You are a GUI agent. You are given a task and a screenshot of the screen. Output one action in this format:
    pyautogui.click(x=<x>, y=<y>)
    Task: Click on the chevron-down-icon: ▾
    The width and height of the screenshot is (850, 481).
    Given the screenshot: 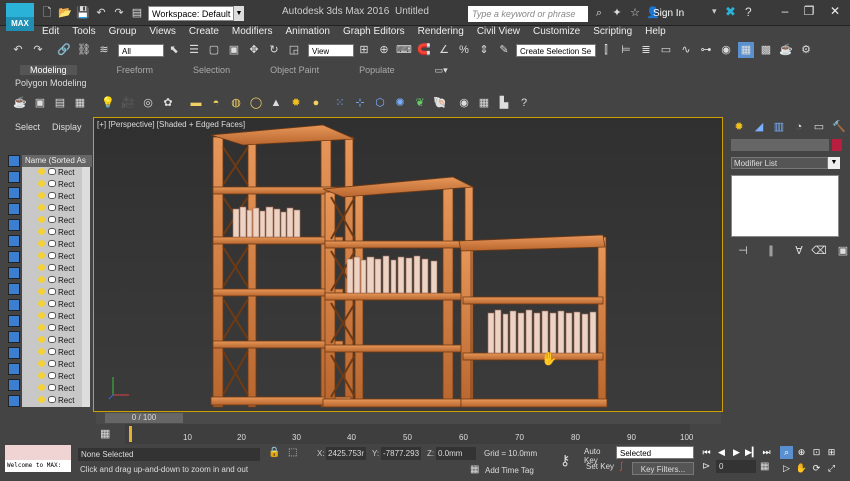 What is the action you would take?
    pyautogui.click(x=714, y=11)
    